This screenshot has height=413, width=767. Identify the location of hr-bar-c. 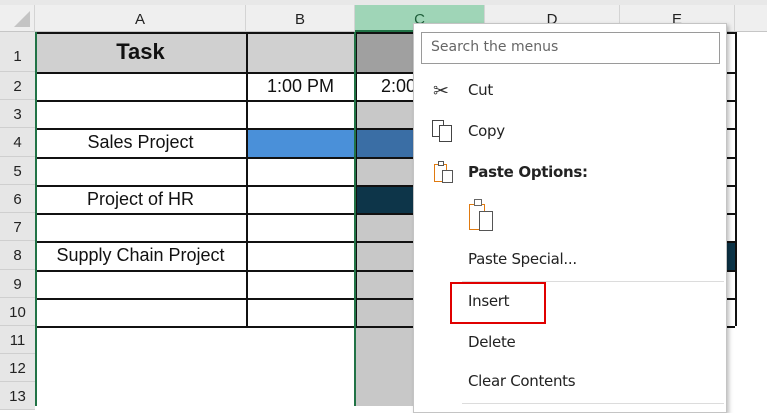
(386, 199).